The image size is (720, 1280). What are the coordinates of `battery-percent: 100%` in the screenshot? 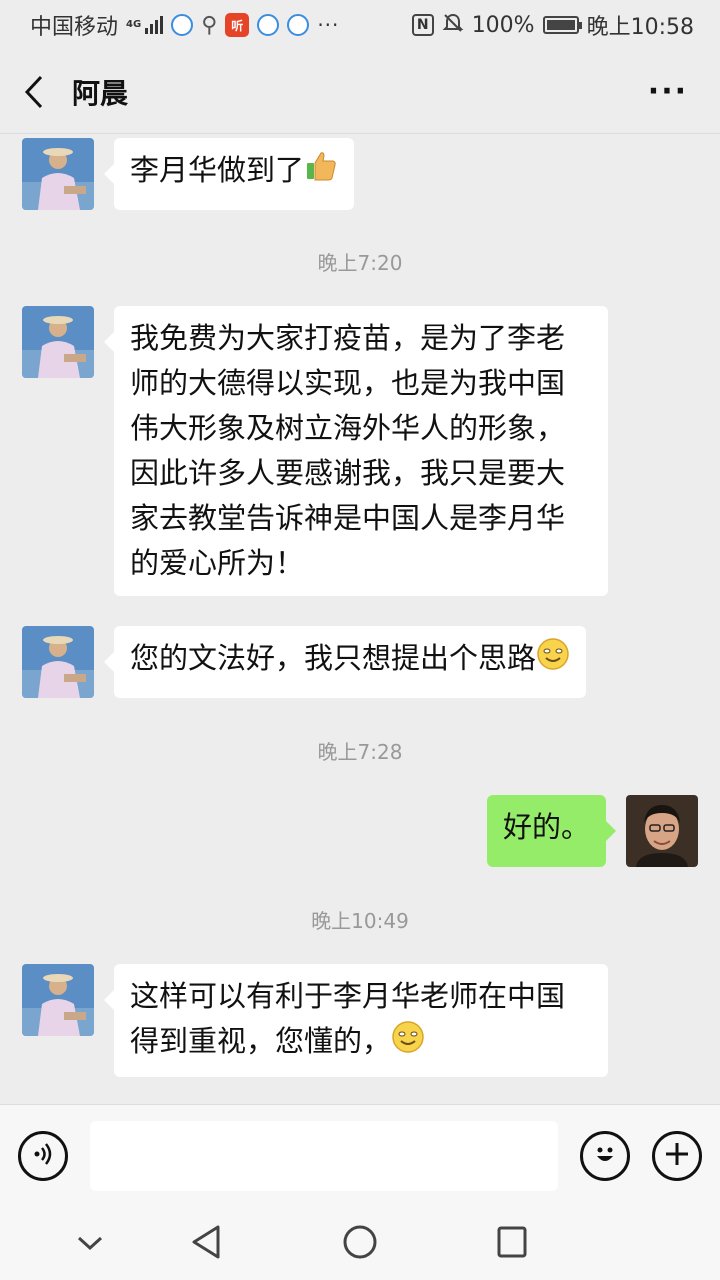 It's located at (503, 25).